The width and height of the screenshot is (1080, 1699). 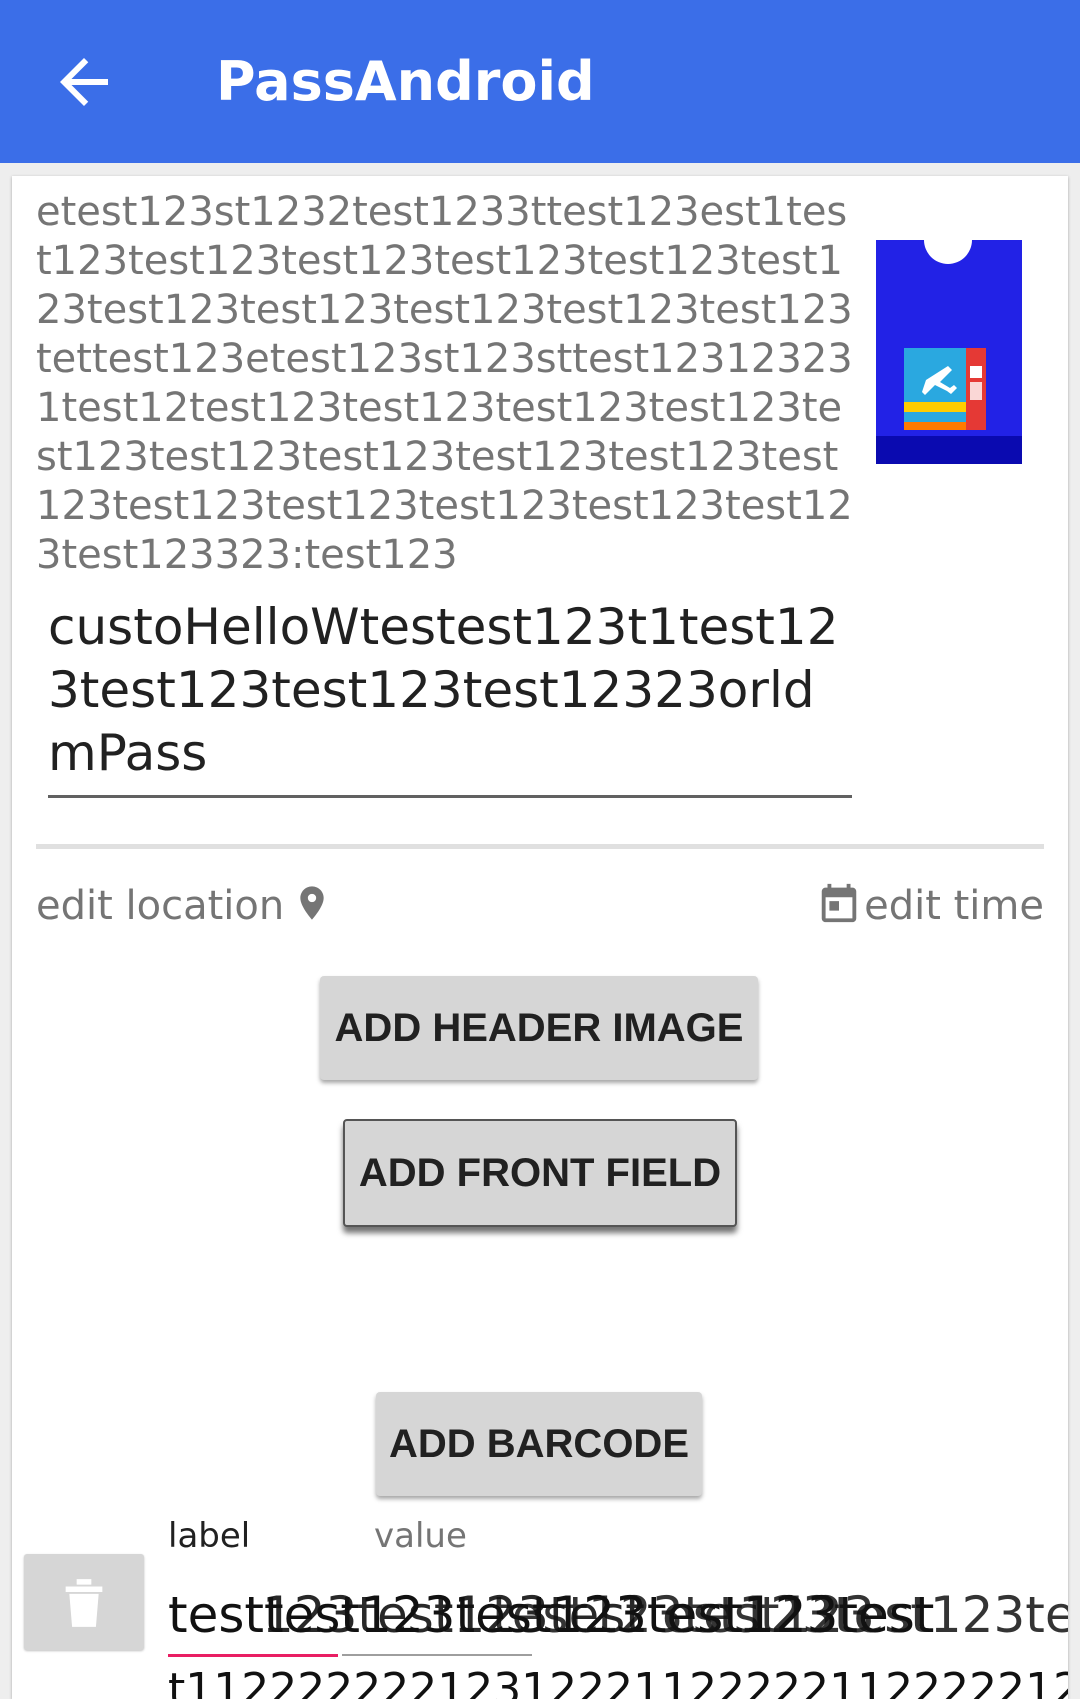 I want to click on add-front-field-button: ADD FRONT FIELD, so click(x=540, y=1173).